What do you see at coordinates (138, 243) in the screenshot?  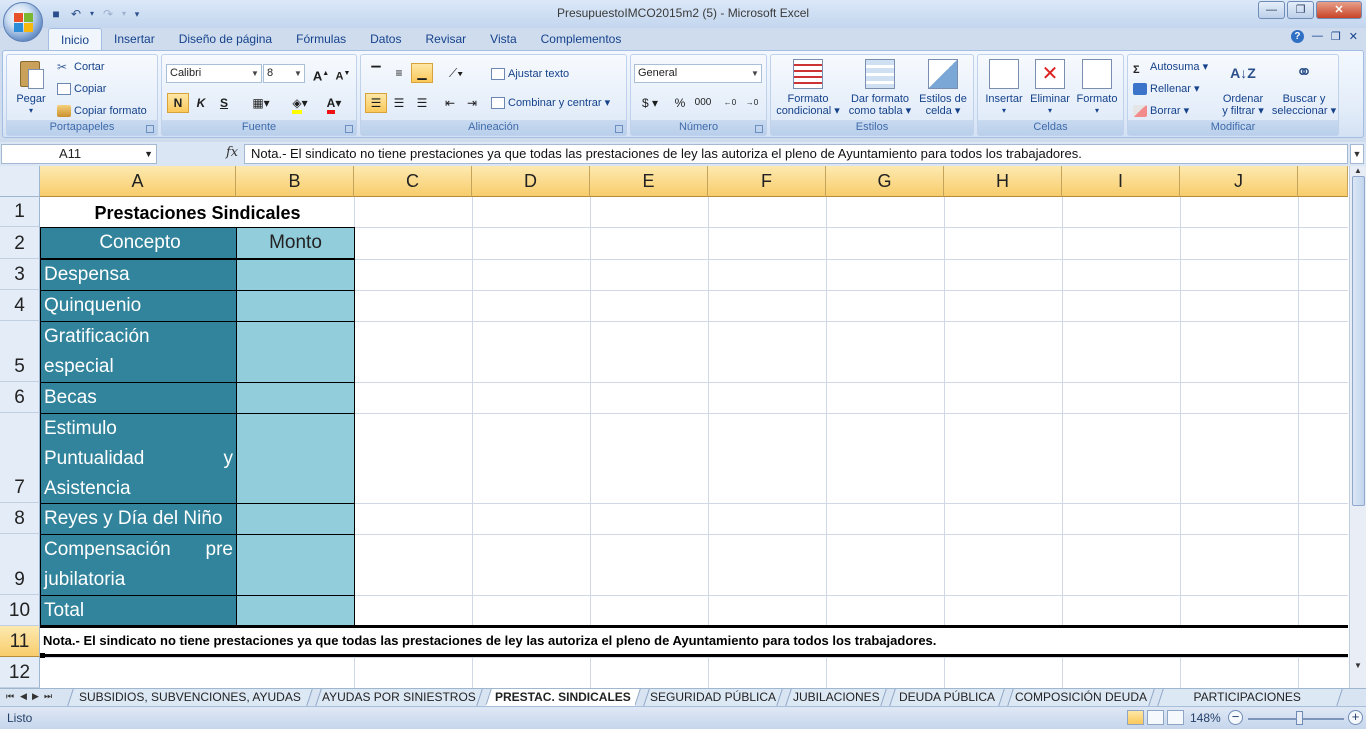 I see `header-concept: Concepto` at bounding box center [138, 243].